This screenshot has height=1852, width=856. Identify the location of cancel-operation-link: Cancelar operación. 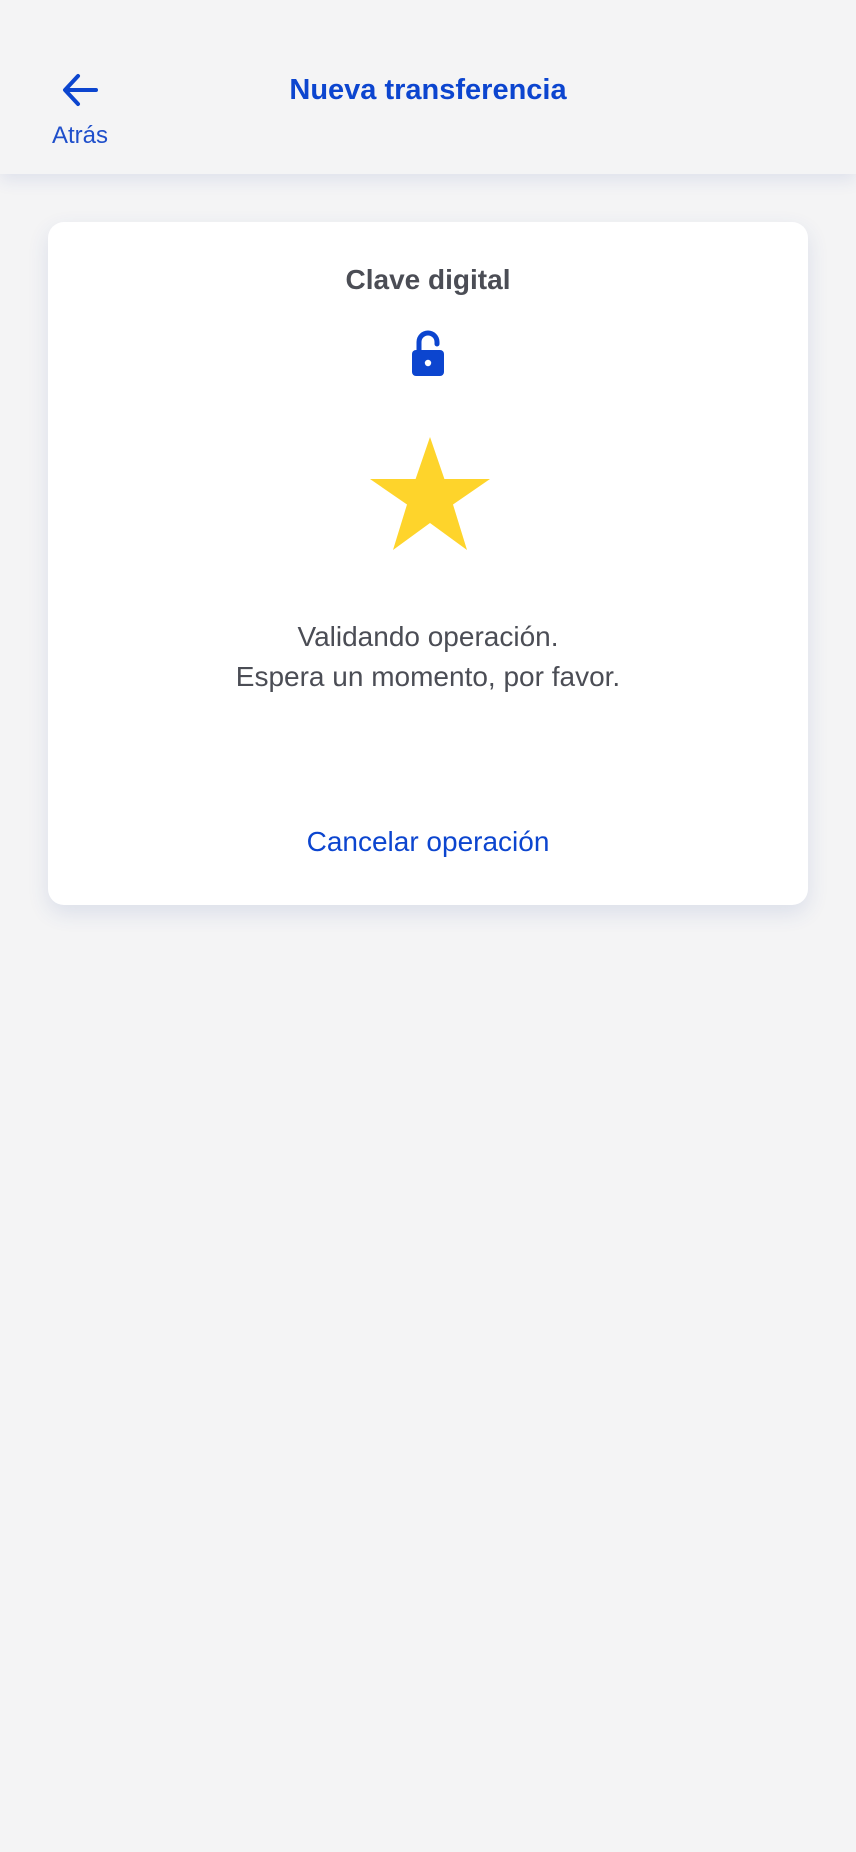
(428, 842).